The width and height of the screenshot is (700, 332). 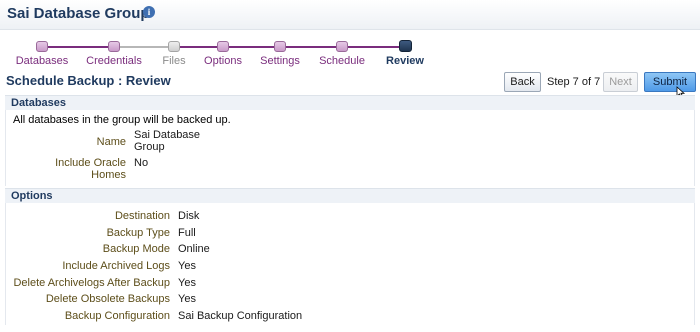 I want to click on back-button: Back, so click(x=522, y=82).